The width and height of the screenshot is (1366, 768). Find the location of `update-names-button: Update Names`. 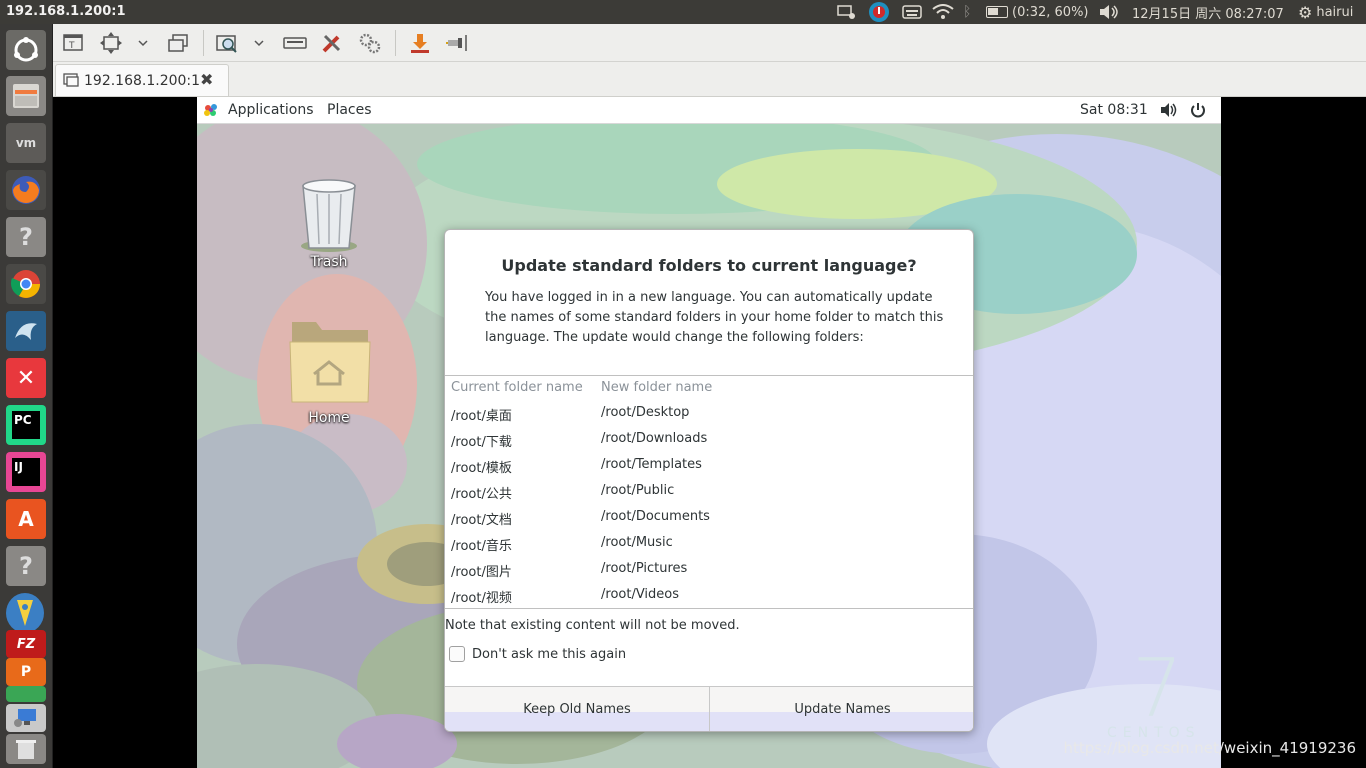

update-names-button: Update Names is located at coordinates (841, 709).